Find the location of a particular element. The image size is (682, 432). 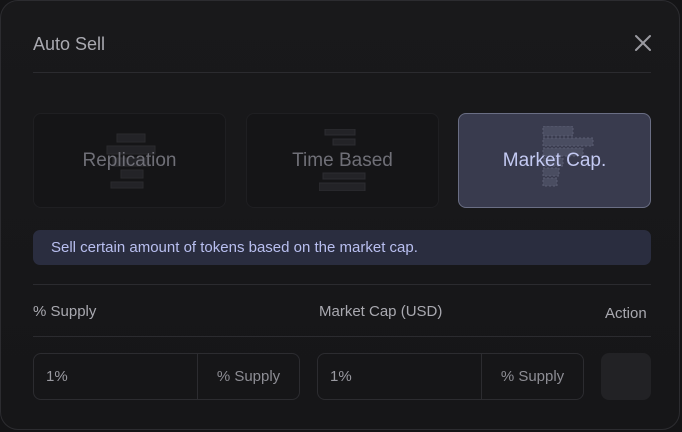

supply-input: 1% is located at coordinates (116, 376).